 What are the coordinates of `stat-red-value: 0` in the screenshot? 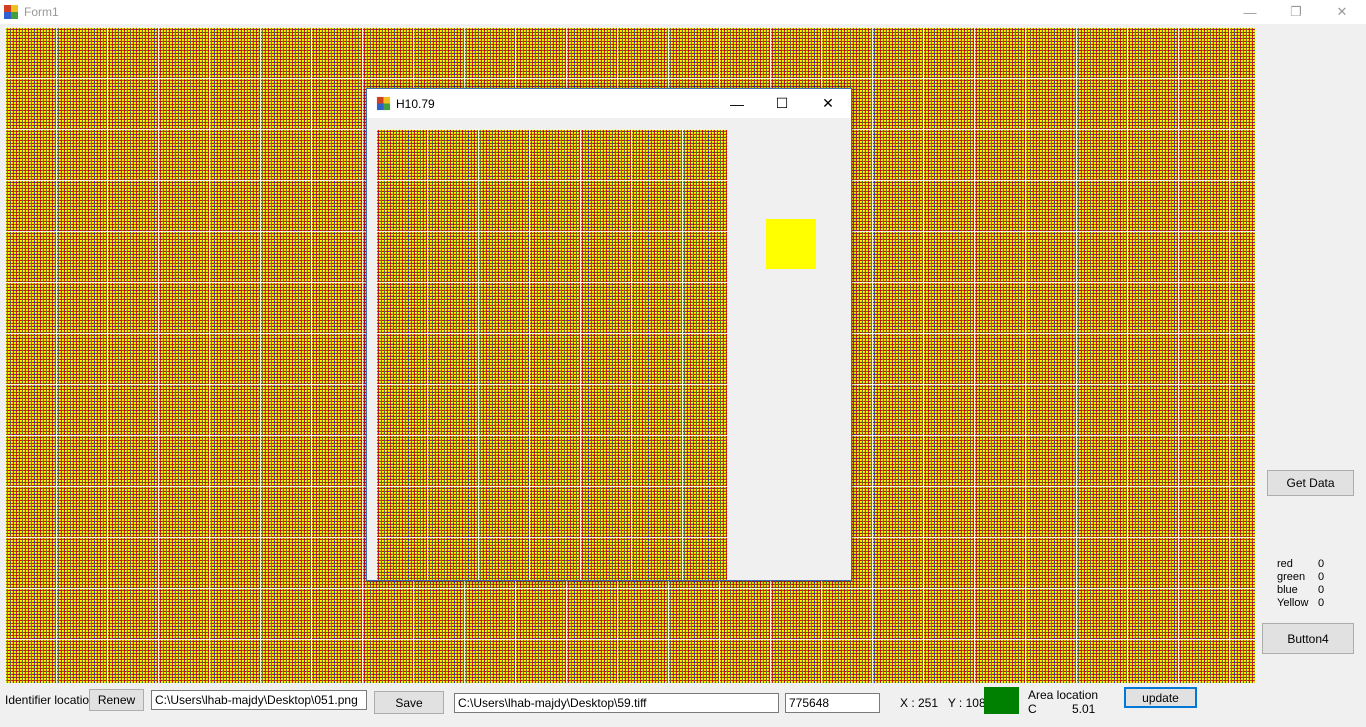 It's located at (1321, 564).